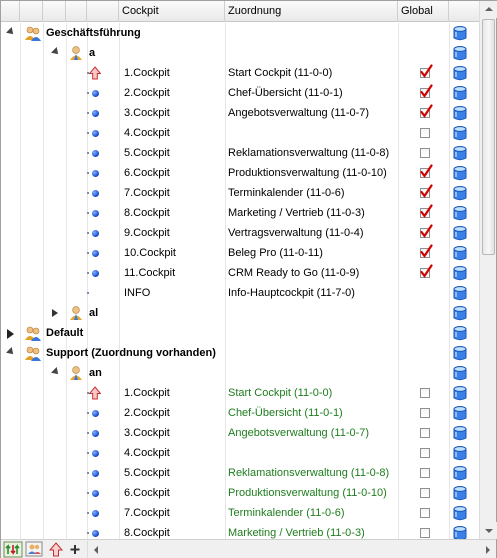 The image size is (497, 558). What do you see at coordinates (240, 33) in the screenshot?
I see `group-row: Geschäftsführung` at bounding box center [240, 33].